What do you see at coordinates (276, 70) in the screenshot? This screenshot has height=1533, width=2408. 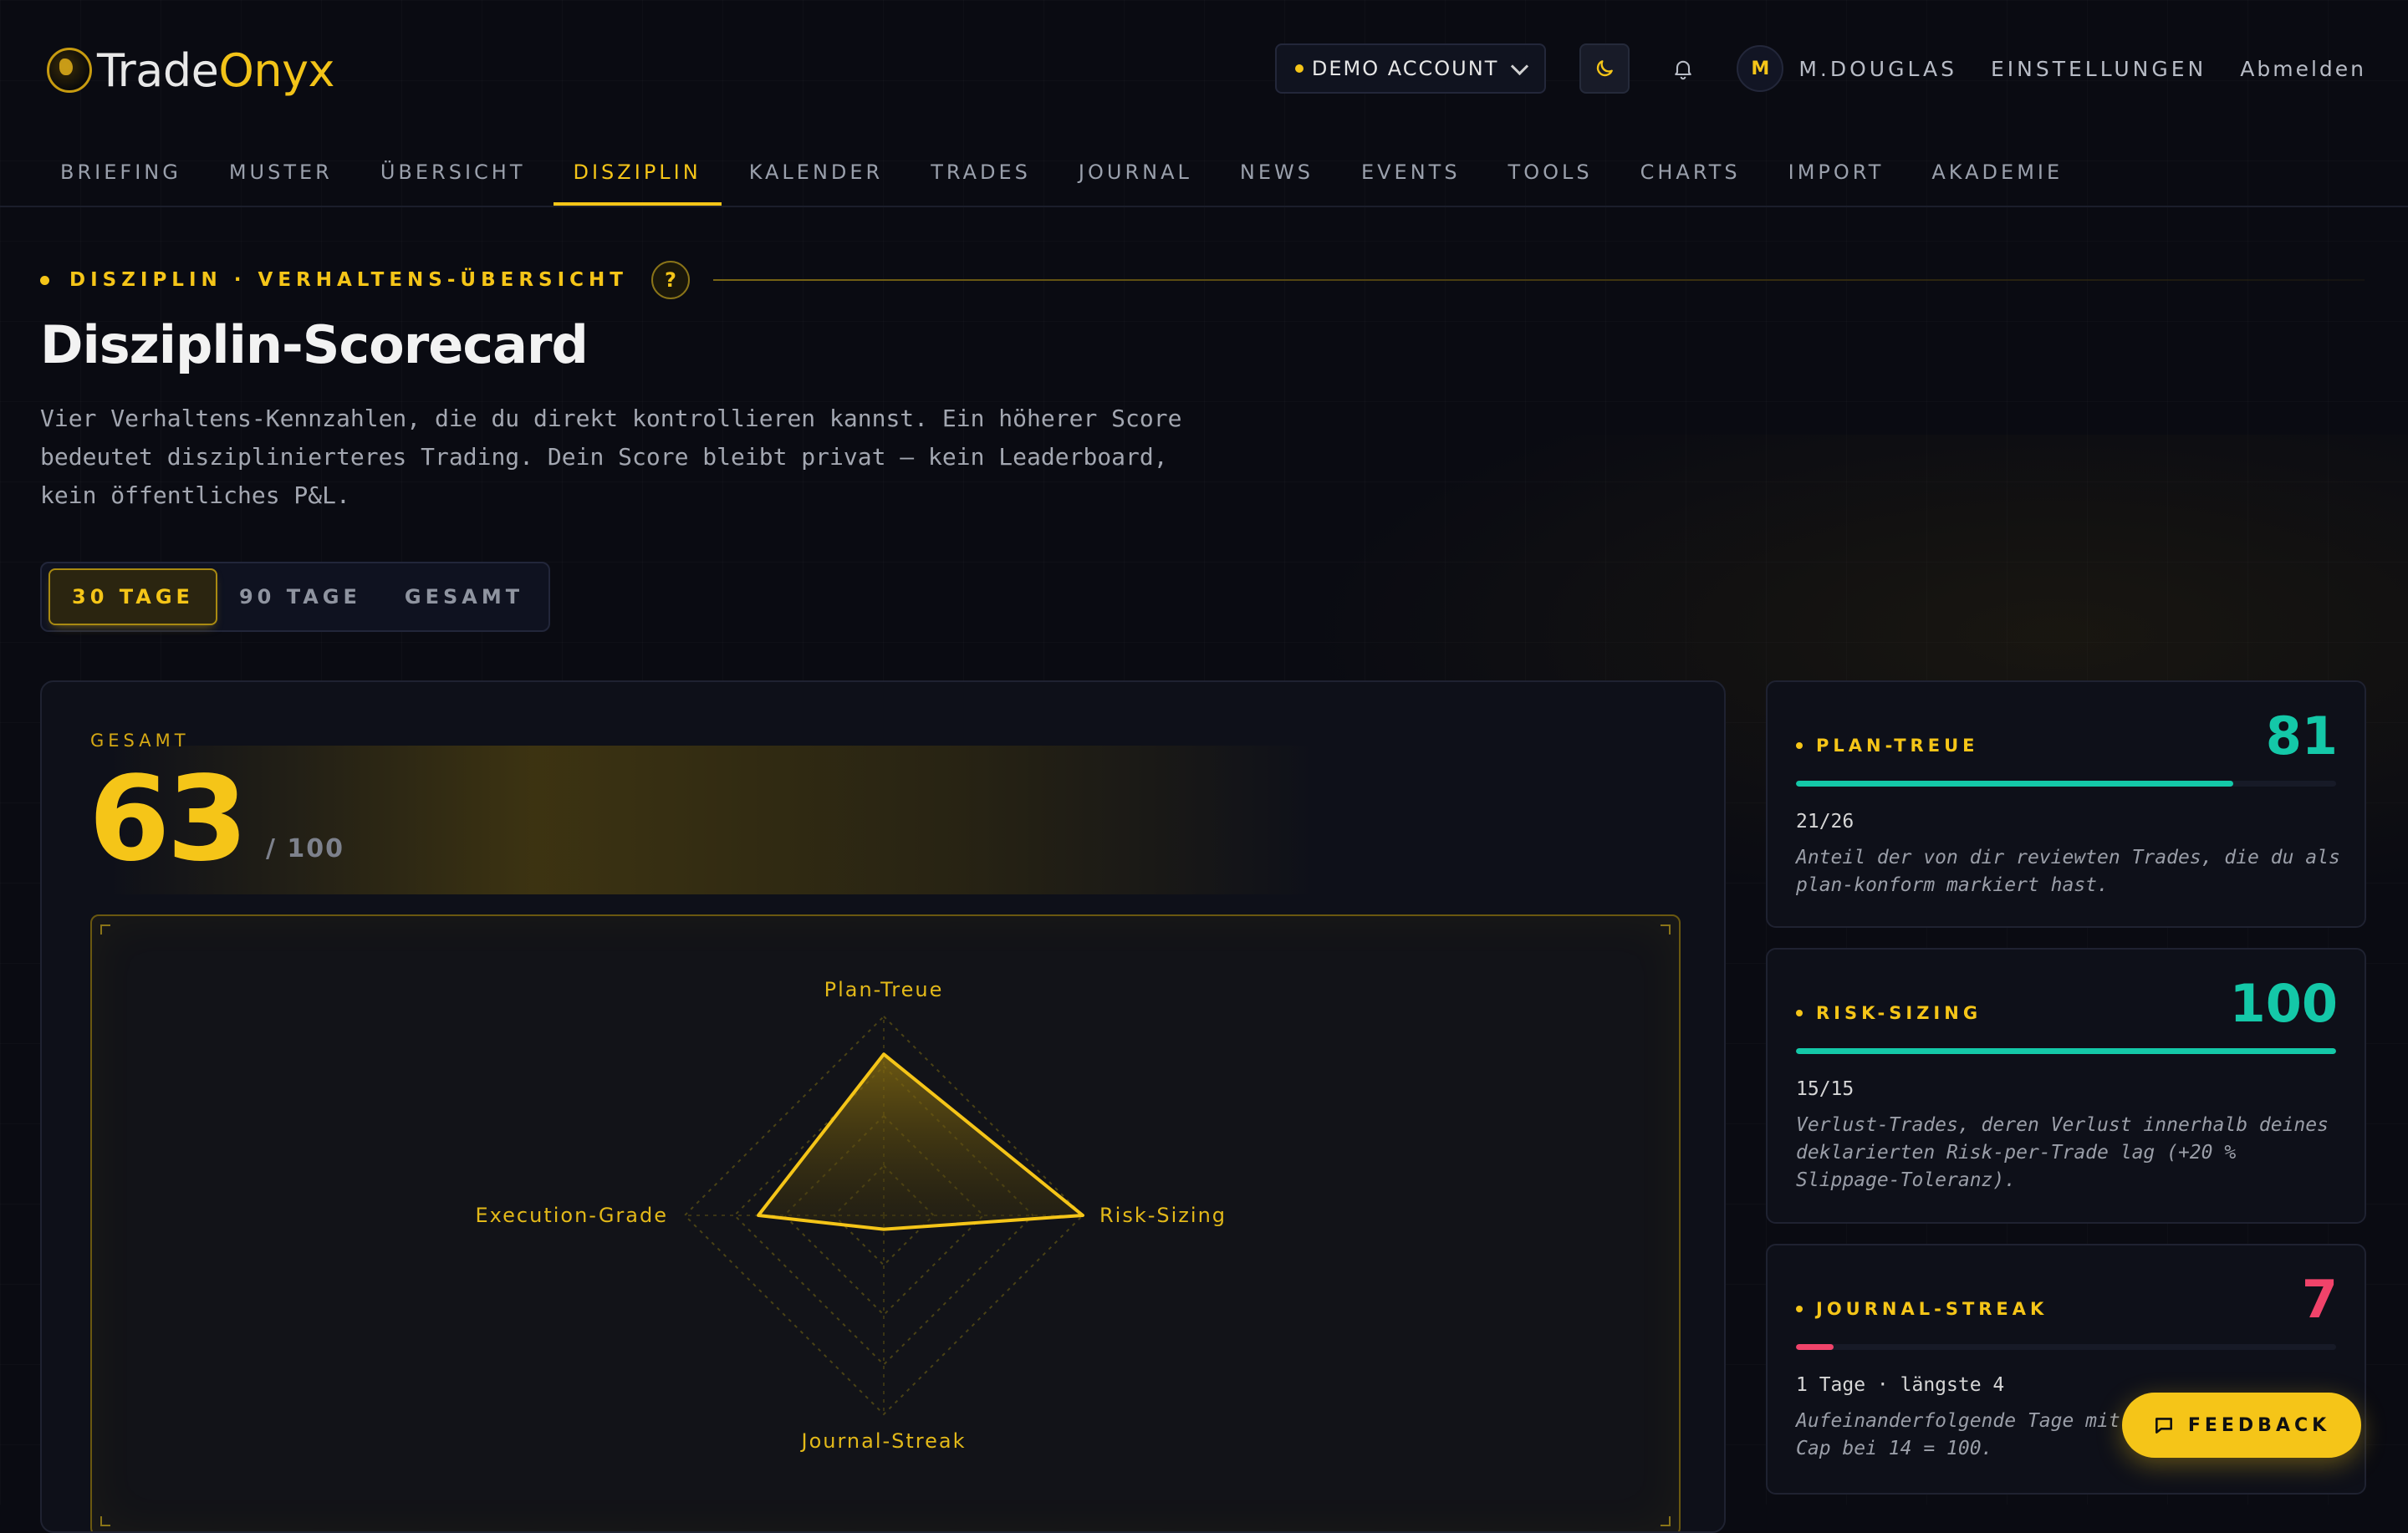 I see `brand-name-part2: Onyx` at bounding box center [276, 70].